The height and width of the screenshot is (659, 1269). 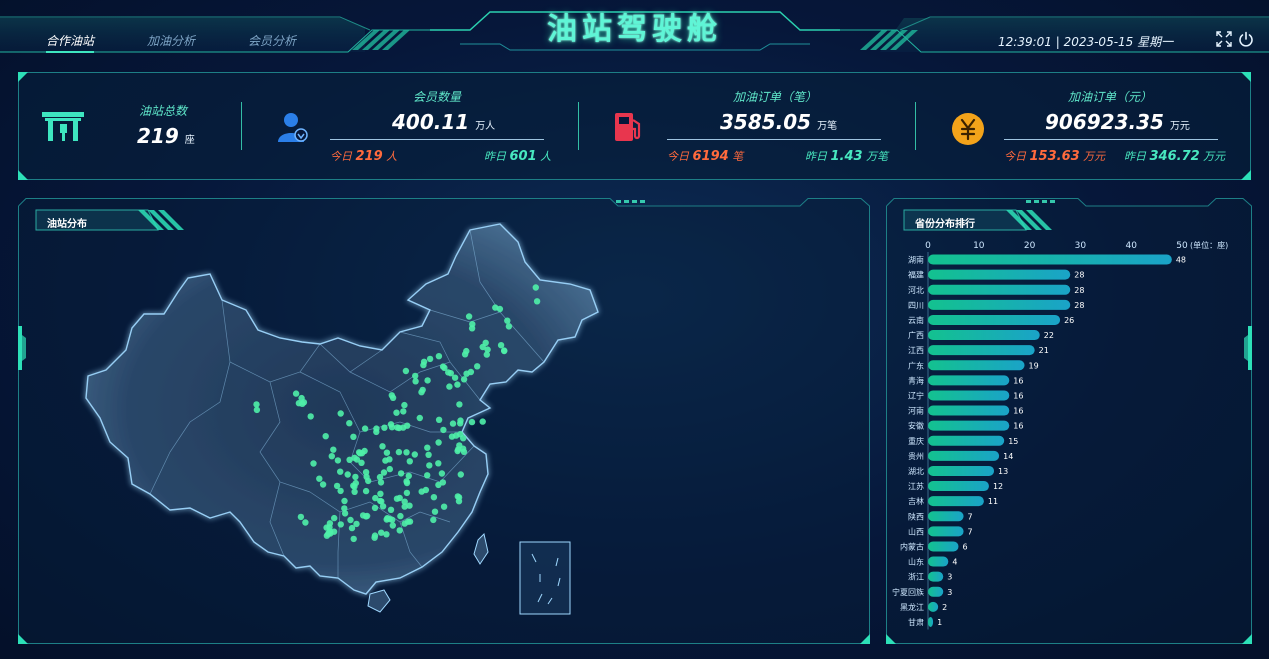 I want to click on fullscreen-icon, so click(x=1224, y=39).